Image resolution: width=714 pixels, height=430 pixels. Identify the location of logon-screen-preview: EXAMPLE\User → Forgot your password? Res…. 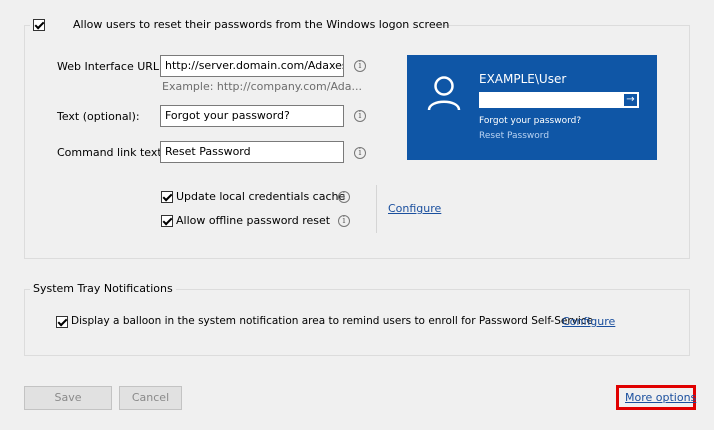
(532, 107).